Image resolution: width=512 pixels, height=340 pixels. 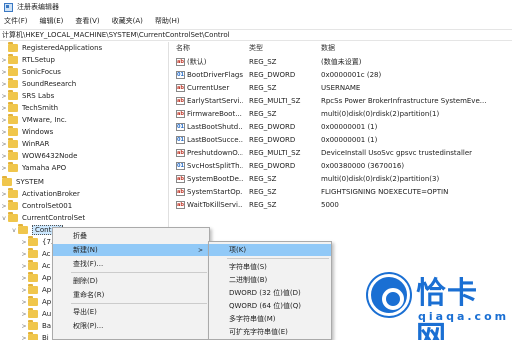 I want to click on tree-item: > Ba, so click(x=35, y=326).